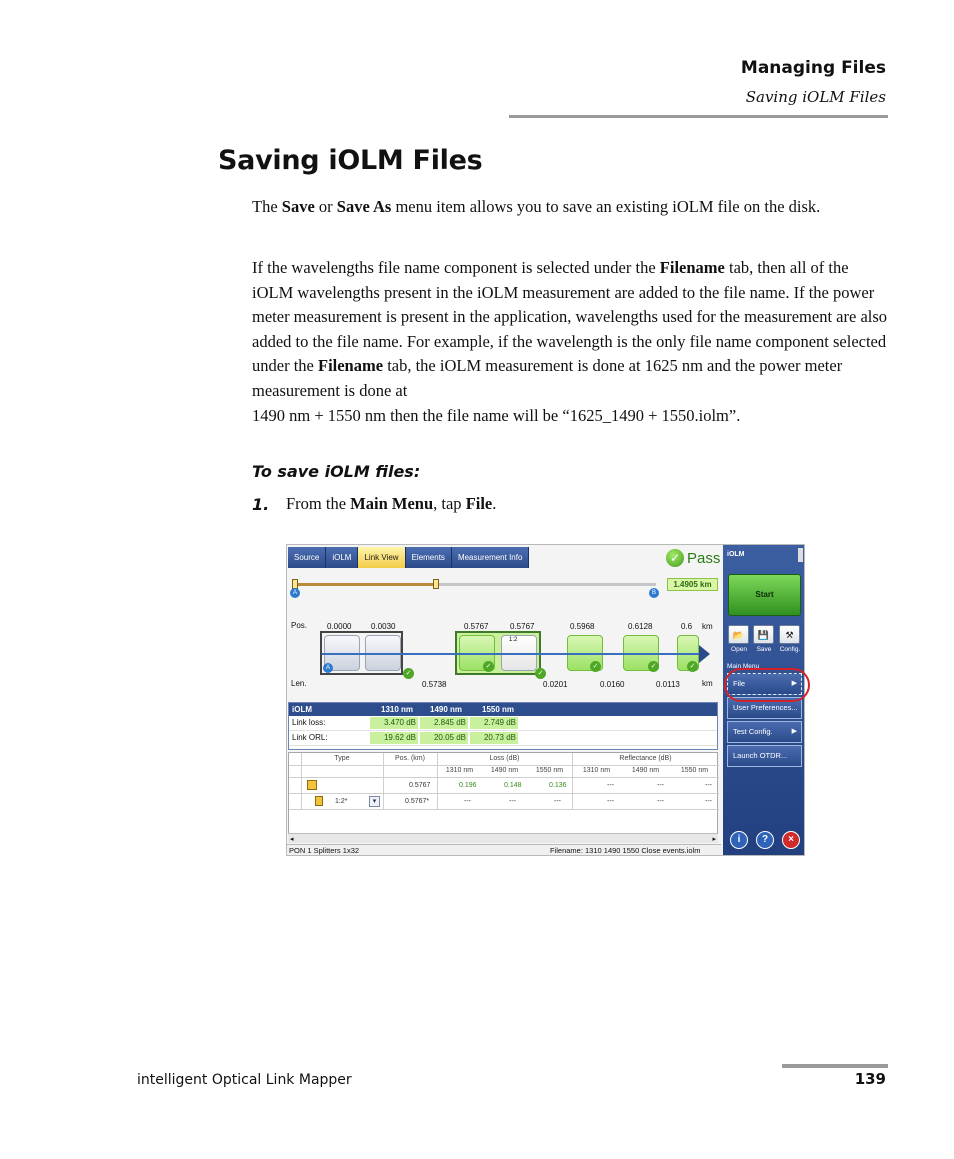 Image resolution: width=954 pixels, height=1159 pixels. I want to click on menu-item-test-config: Test Config. ▶, so click(764, 732).